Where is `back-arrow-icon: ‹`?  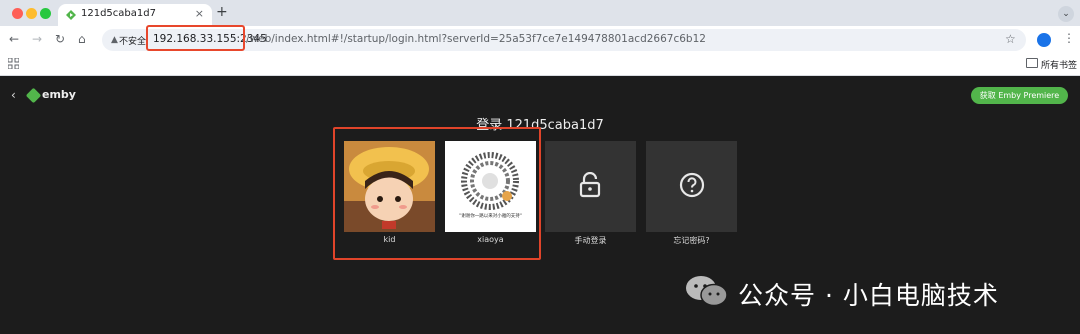
back-arrow-icon: ‹ is located at coordinates (13, 95).